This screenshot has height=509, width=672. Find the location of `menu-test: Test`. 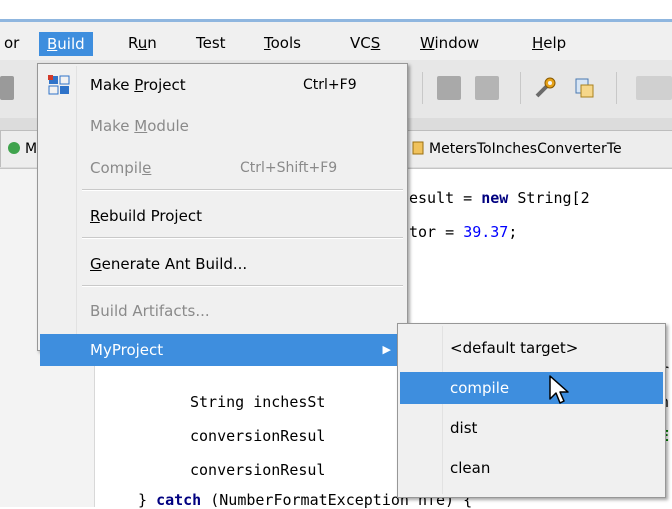

menu-test: Test is located at coordinates (211, 43).